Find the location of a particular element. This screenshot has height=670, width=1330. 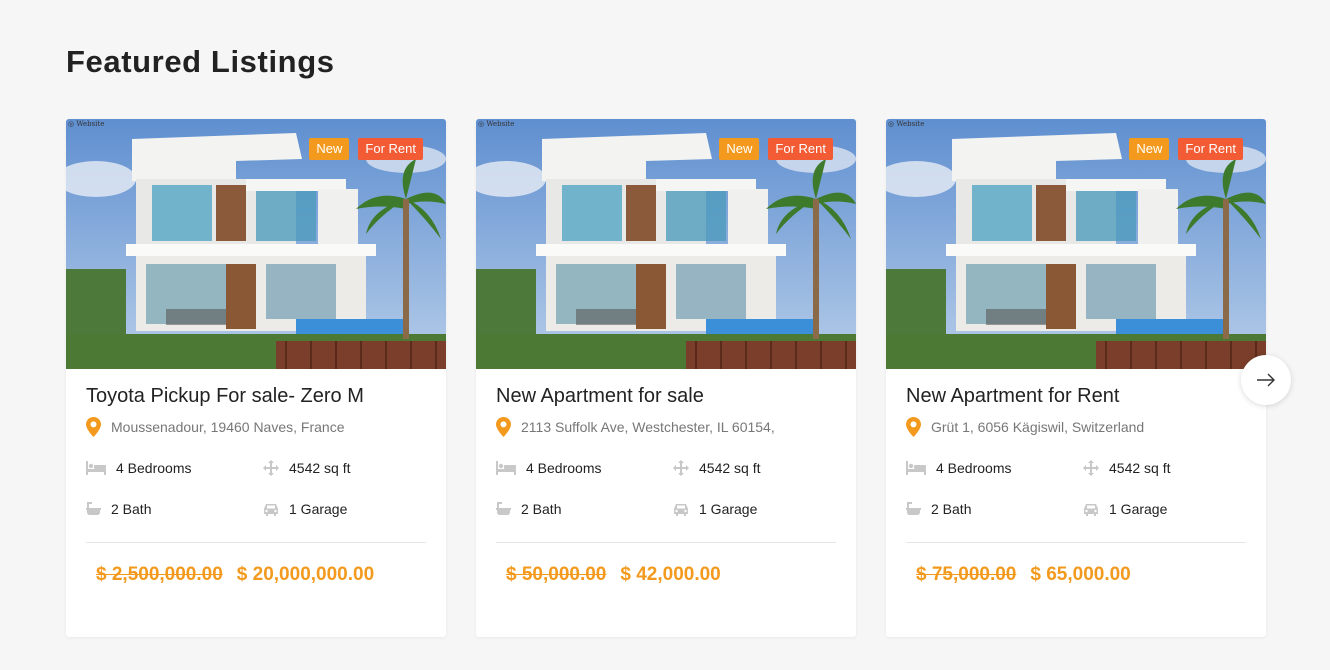

listing-title: Toyota Pickup For sale- Zero M is located at coordinates (256, 396).